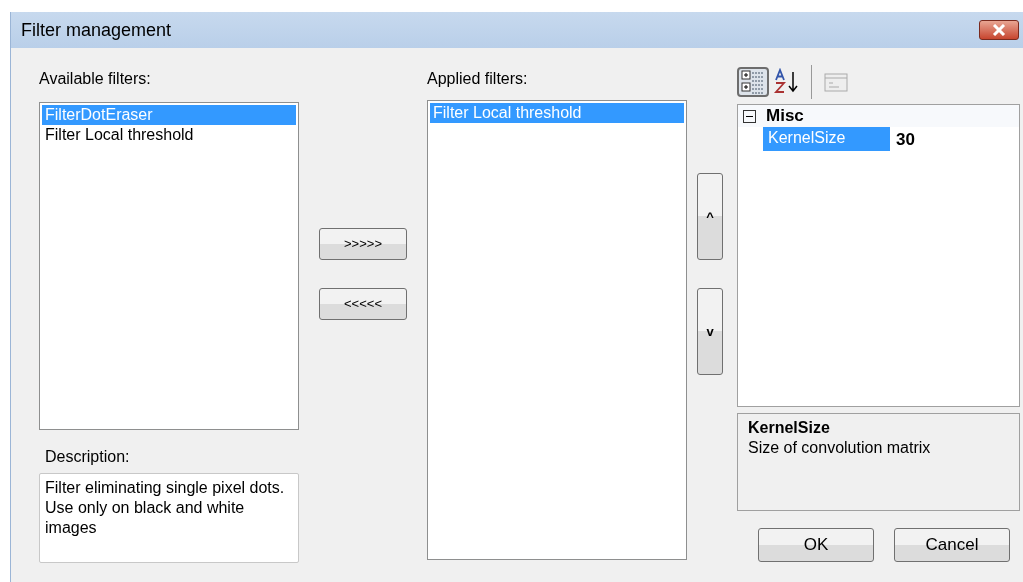  Describe the element at coordinates (816, 545) in the screenshot. I see `dialog-button: OK` at that location.